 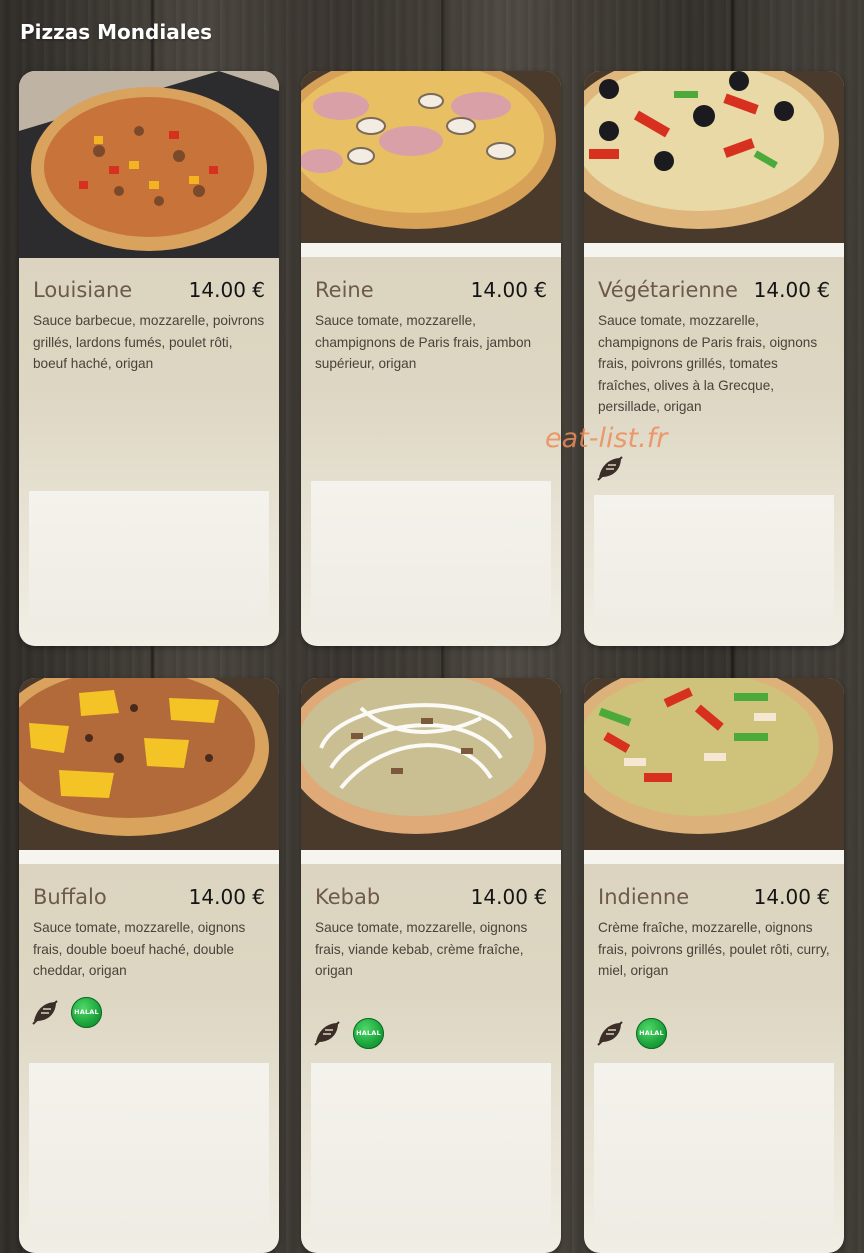 What do you see at coordinates (344, 290) in the screenshot?
I see `pizza-name: Reine` at bounding box center [344, 290].